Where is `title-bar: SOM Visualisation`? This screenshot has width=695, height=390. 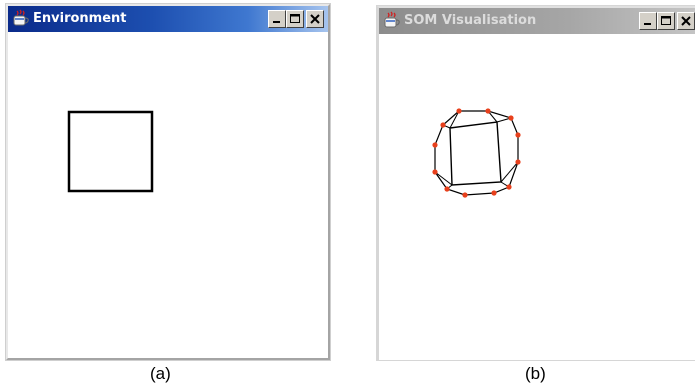 title-bar: SOM Visualisation is located at coordinates (537, 21).